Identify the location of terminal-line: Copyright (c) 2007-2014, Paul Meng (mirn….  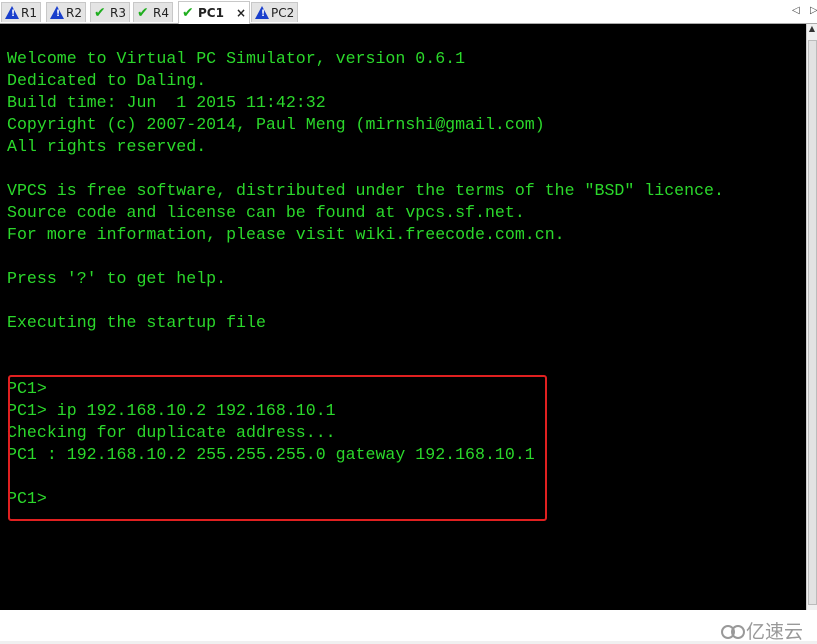
(276, 124).